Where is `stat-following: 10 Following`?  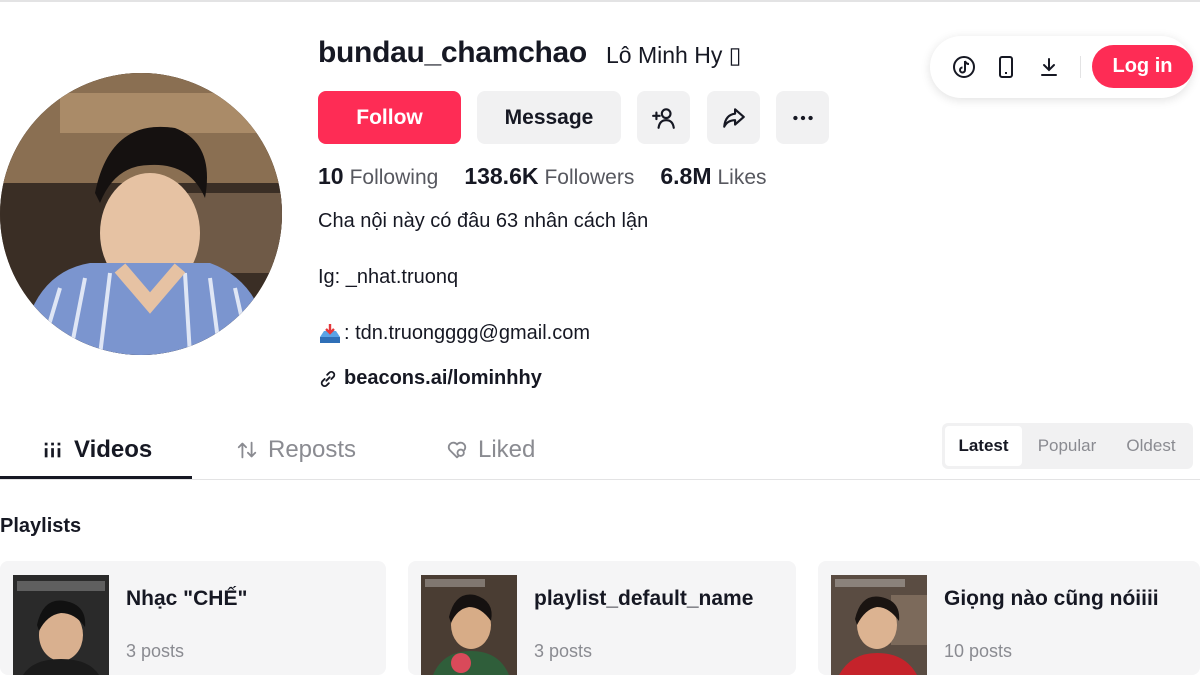
stat-following: 10 Following is located at coordinates (378, 176).